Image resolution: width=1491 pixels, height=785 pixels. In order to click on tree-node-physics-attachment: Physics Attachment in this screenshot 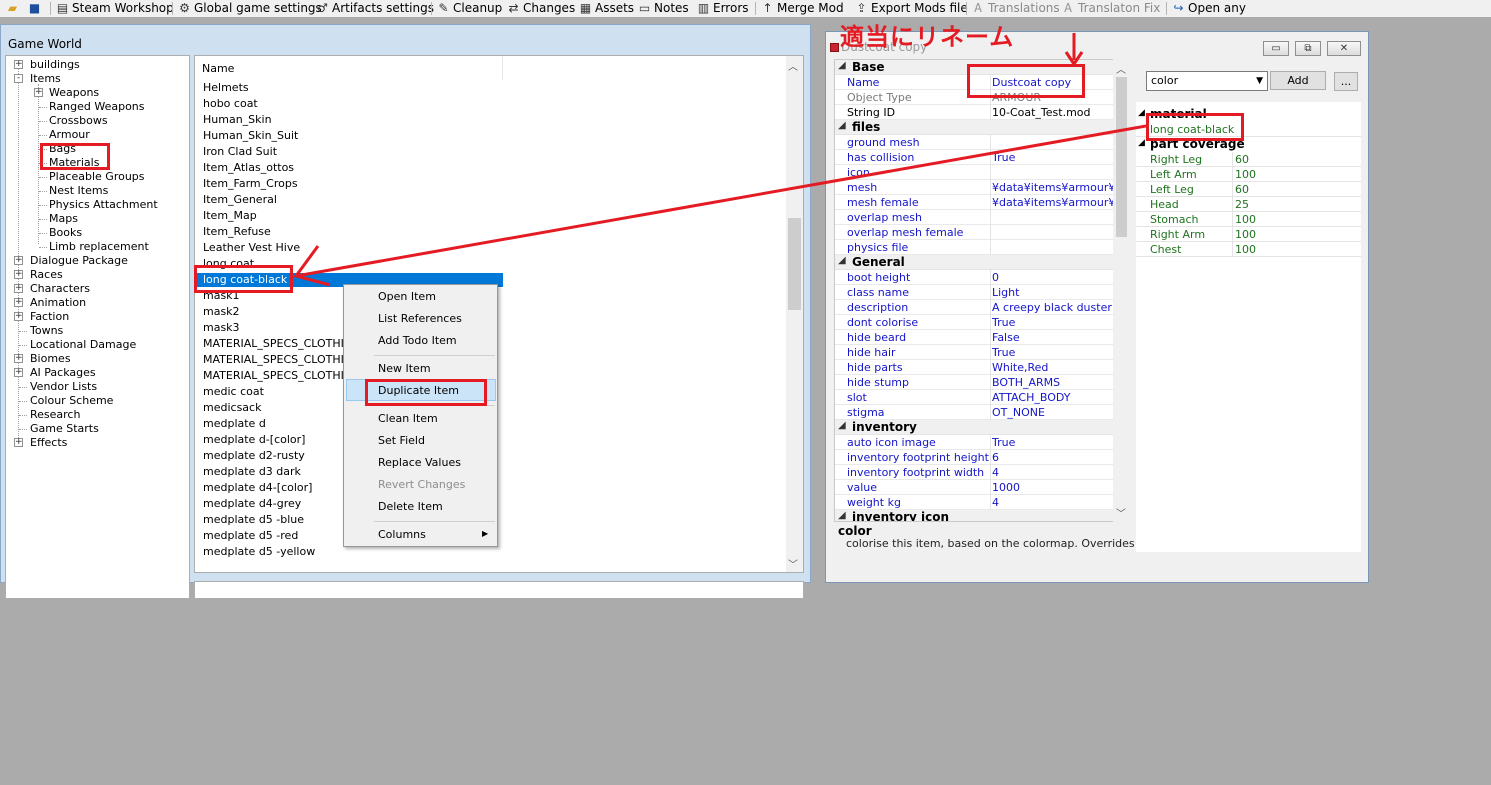, I will do `click(103, 204)`.